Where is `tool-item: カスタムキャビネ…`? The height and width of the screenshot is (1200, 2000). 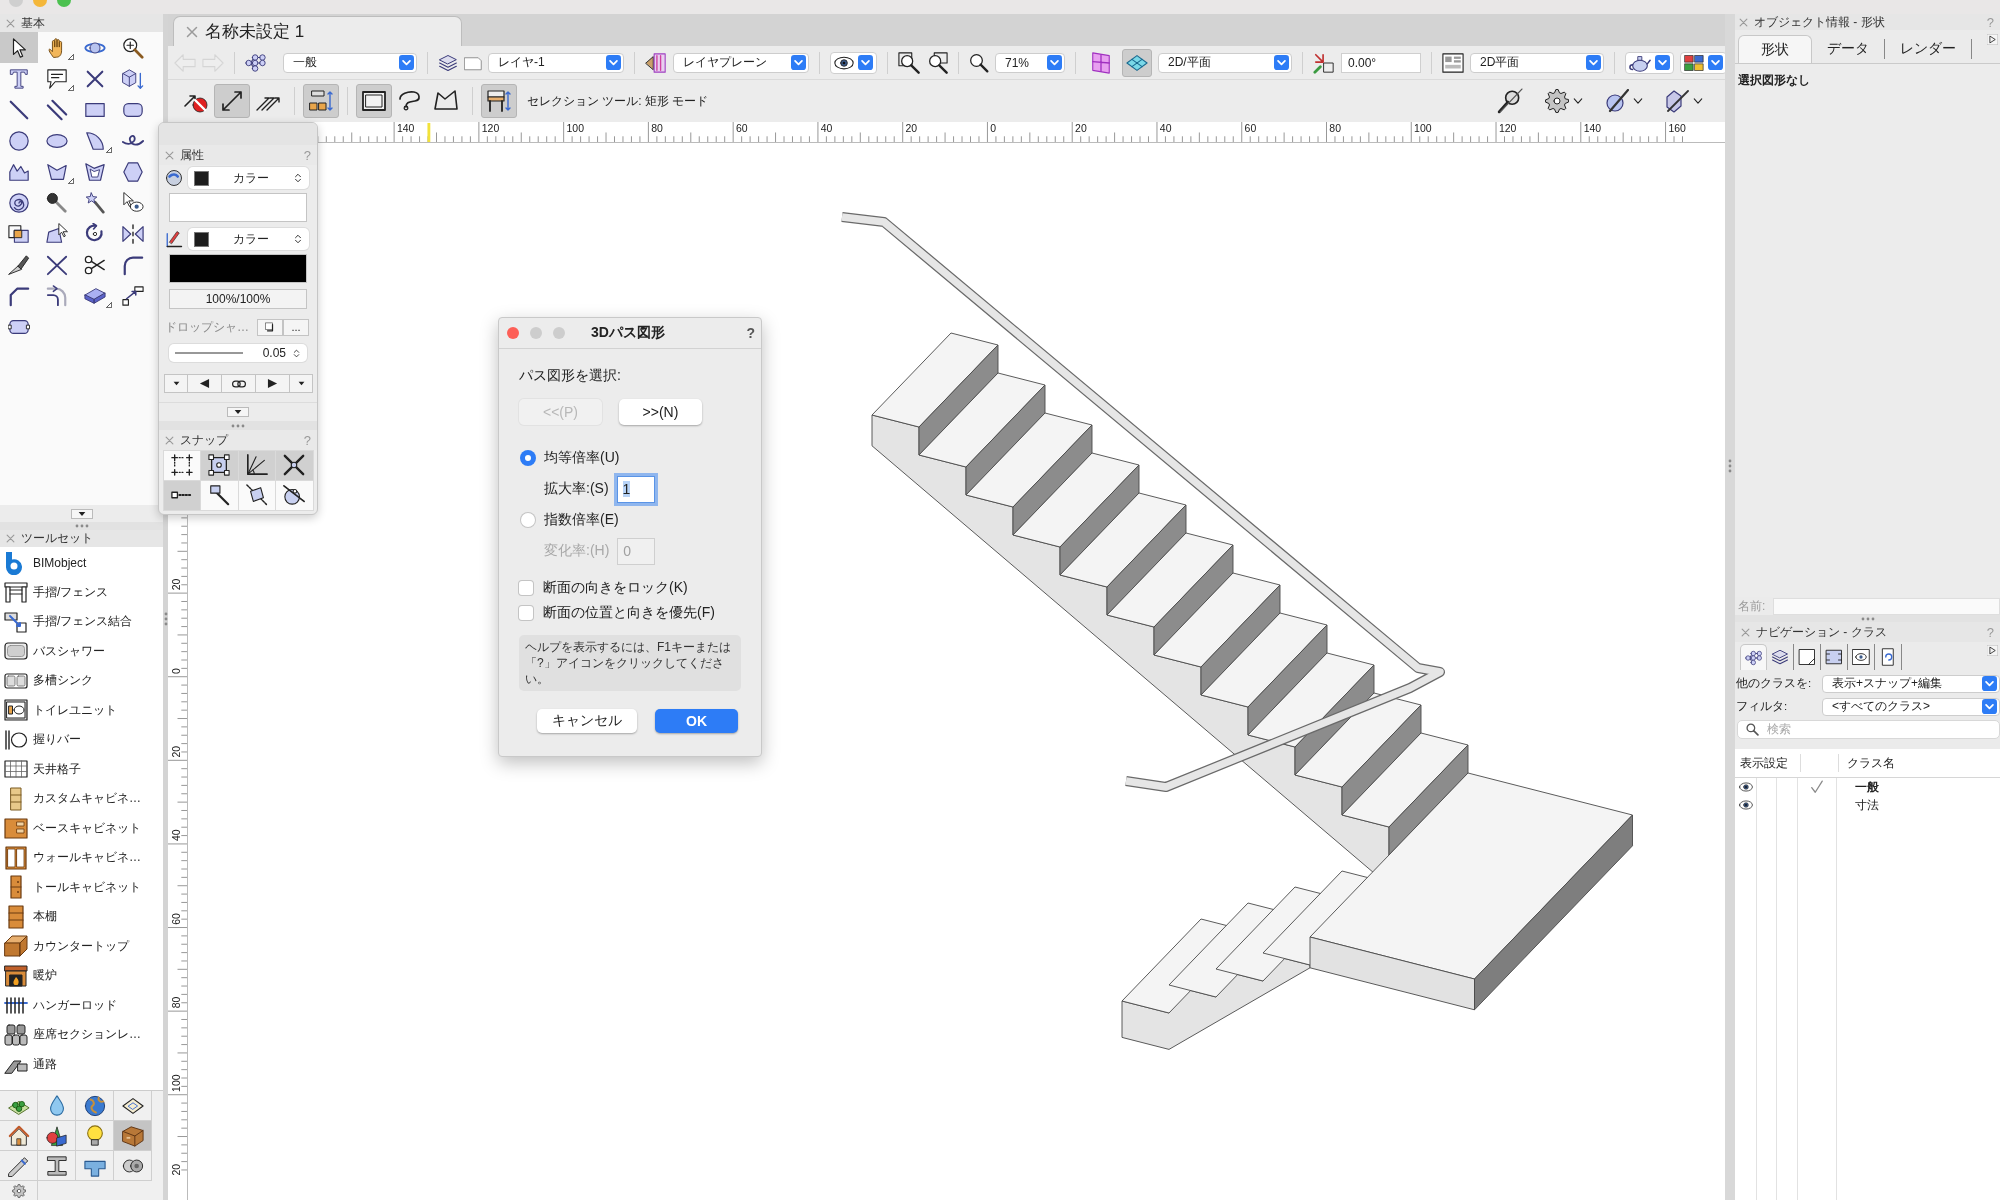
tool-item: カスタムキャビネ… is located at coordinates (81, 799).